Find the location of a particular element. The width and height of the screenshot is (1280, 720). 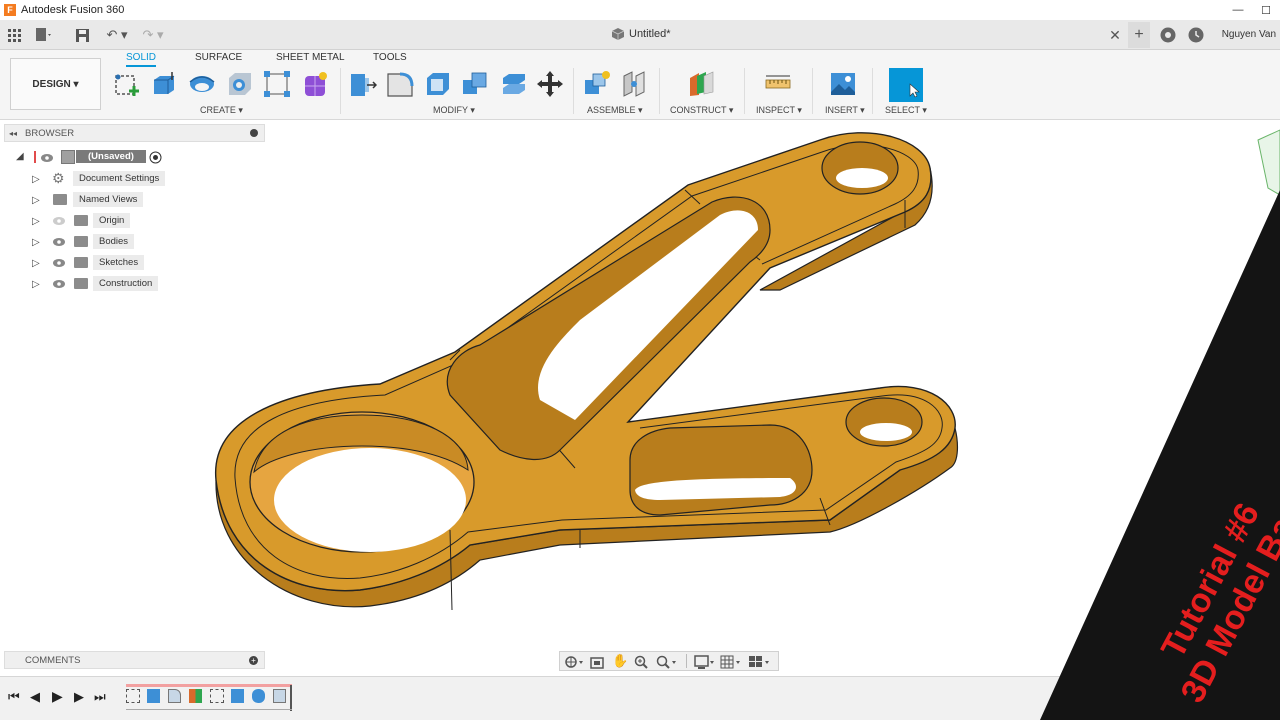

workspace-switcher-button: DESIGN ▾ is located at coordinates (55, 84).